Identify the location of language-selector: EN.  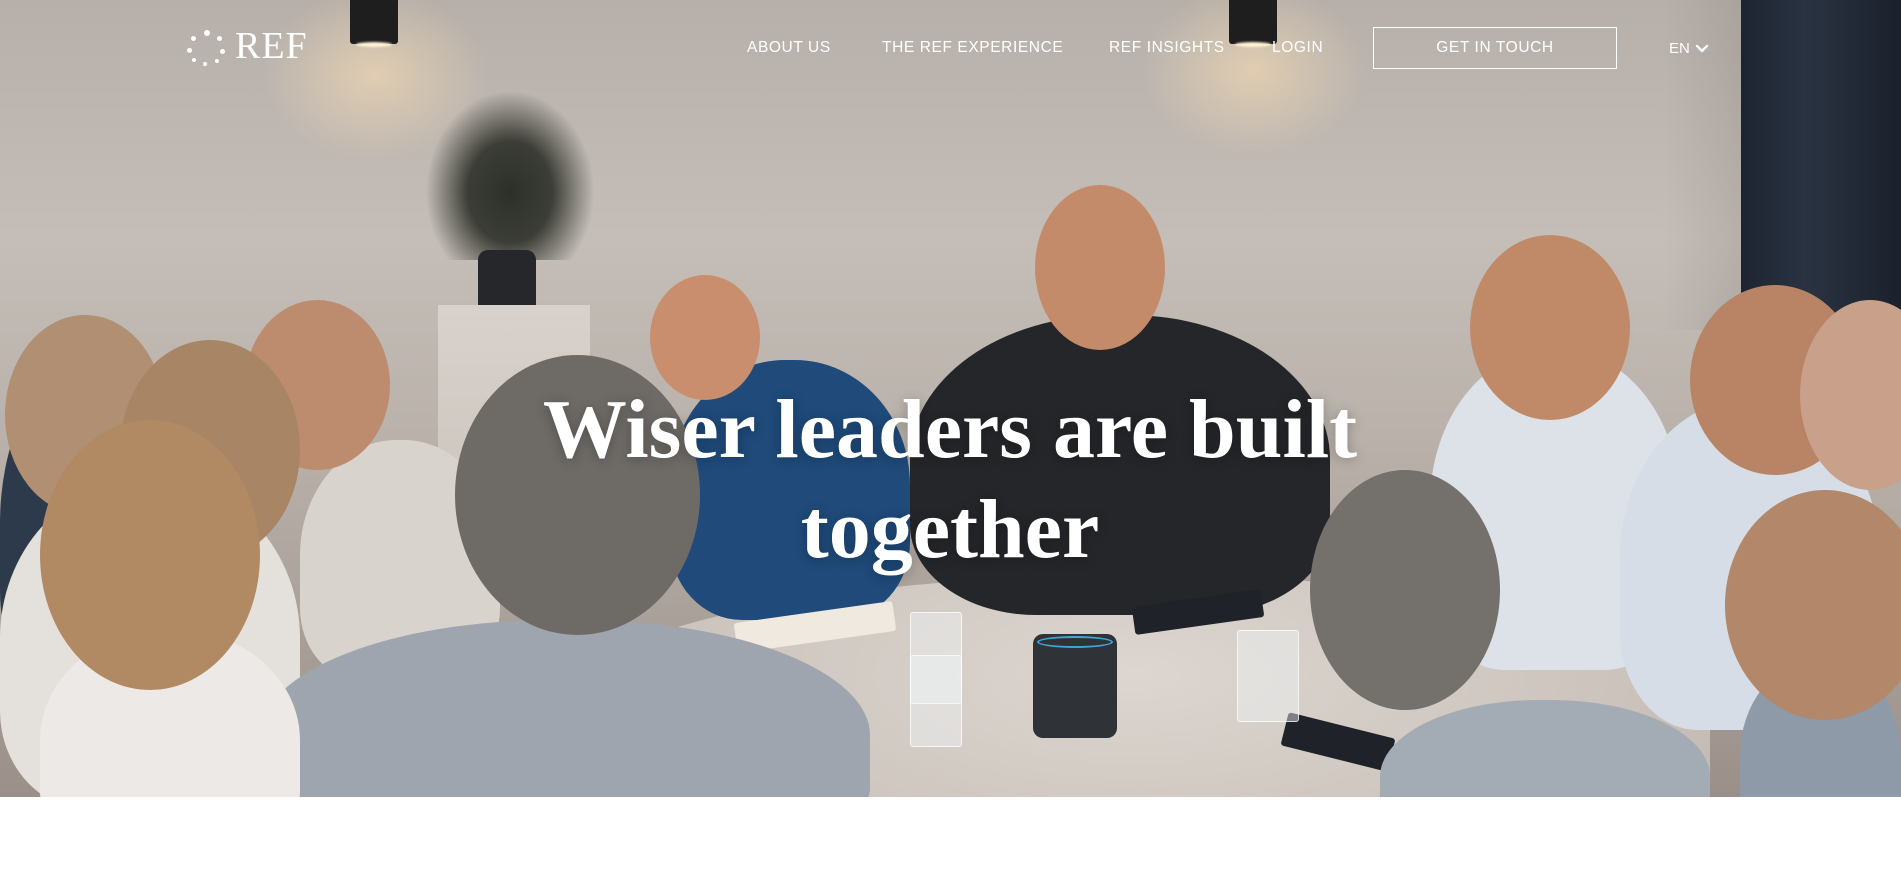
(1689, 48).